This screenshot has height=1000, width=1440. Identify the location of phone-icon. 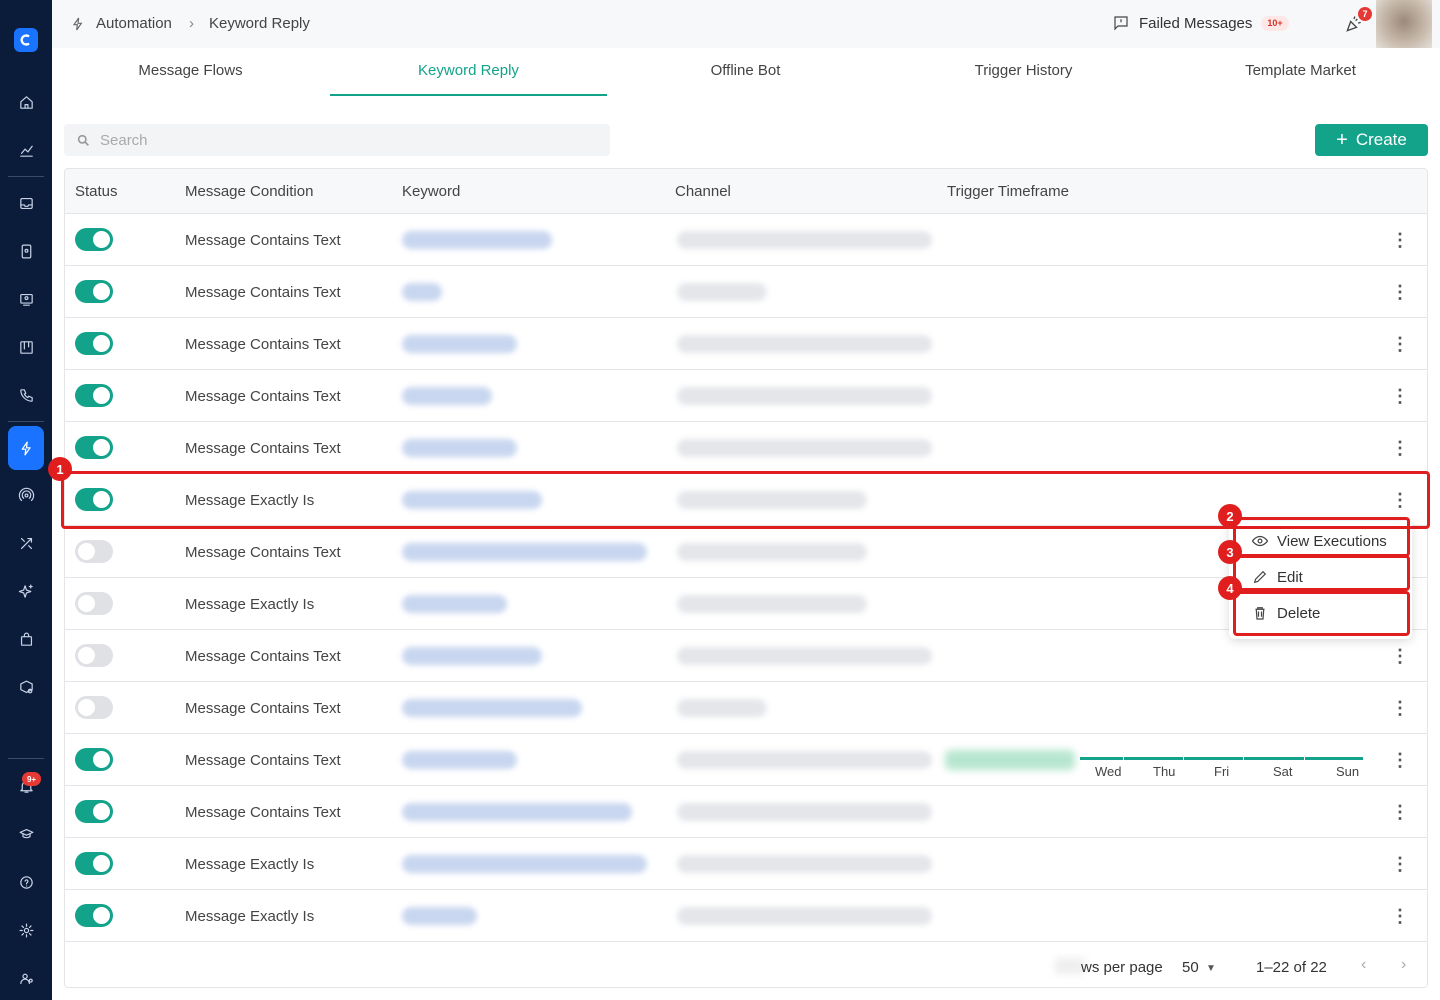
(26, 395).